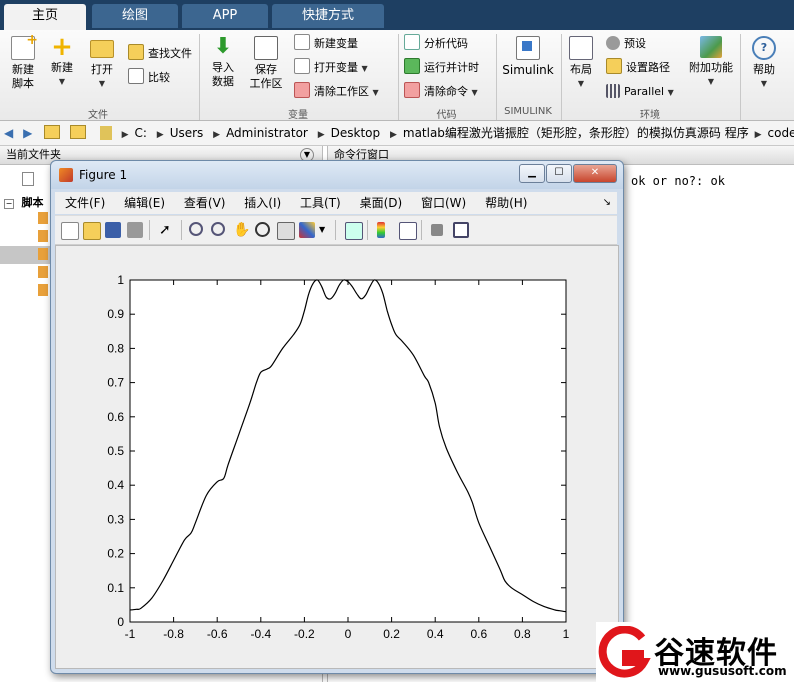  What do you see at coordinates (77, 132) in the screenshot?
I see `browse-folder-icon` at bounding box center [77, 132].